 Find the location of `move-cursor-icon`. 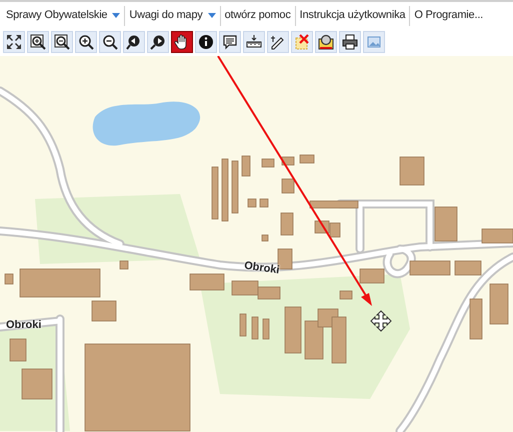

move-cursor-icon is located at coordinates (381, 321).